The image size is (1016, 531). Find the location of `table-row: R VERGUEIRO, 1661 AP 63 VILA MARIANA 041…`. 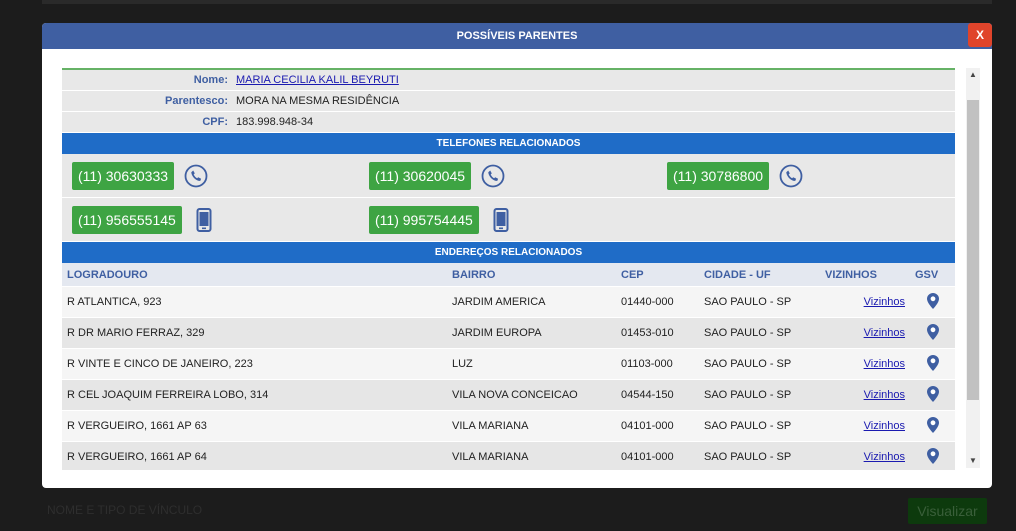

table-row: R VERGUEIRO, 1661 AP 63 VILA MARIANA 041… is located at coordinates (508, 426).